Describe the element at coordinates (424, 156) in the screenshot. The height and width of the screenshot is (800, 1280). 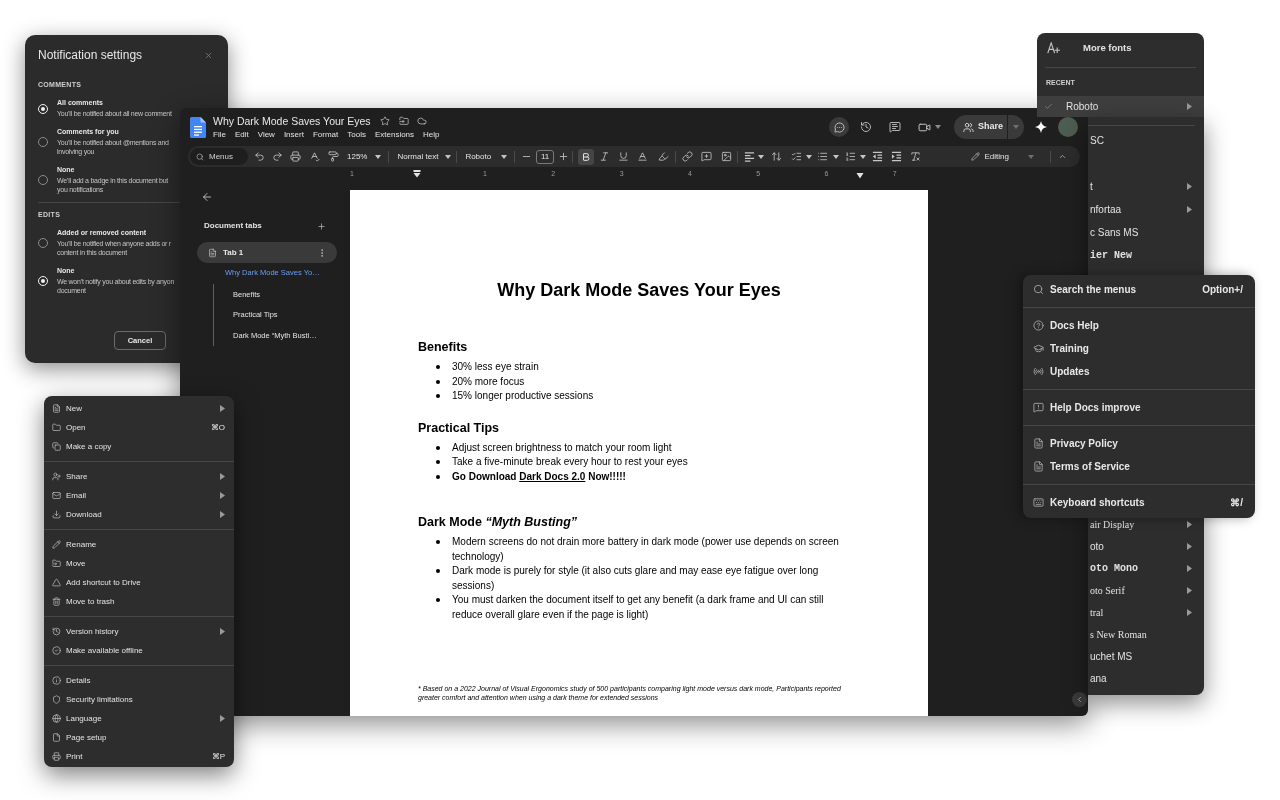
I see `paragraph-style-dropdown: Normal text` at that location.